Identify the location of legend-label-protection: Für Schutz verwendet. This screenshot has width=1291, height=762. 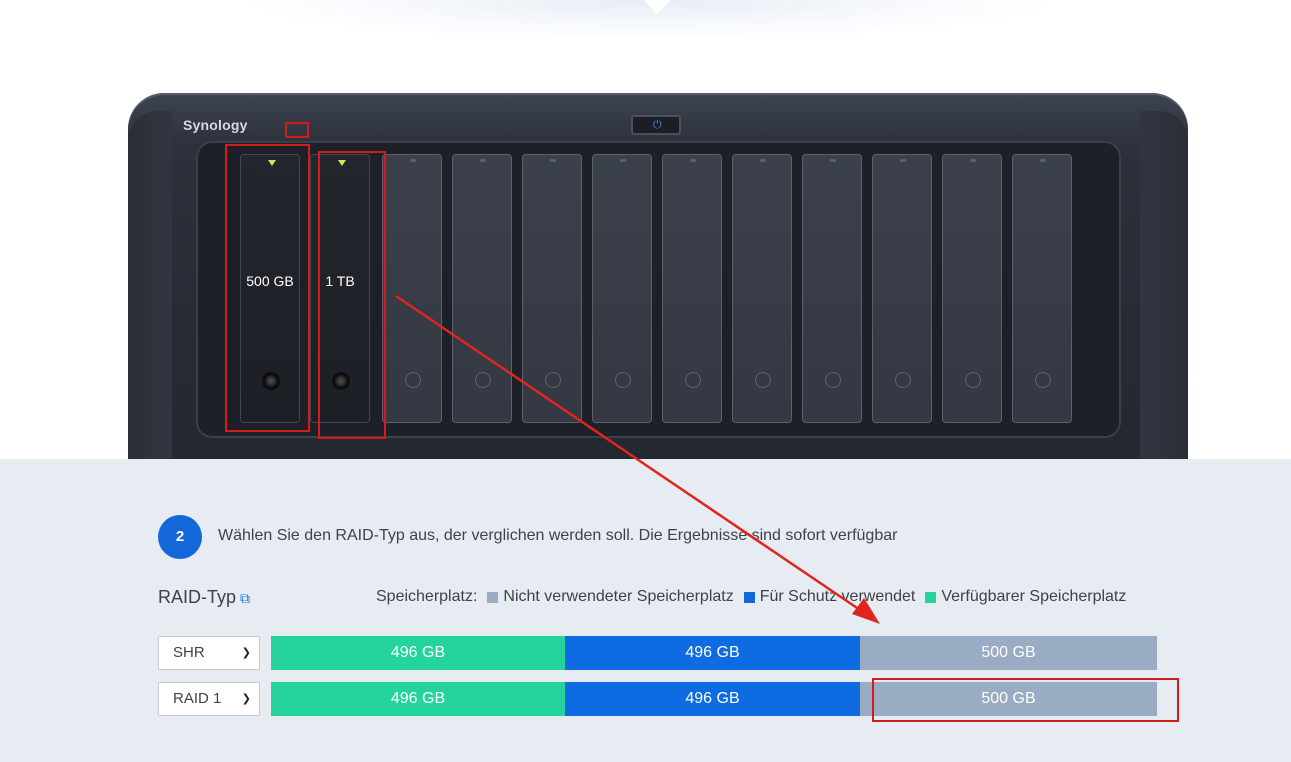
(837, 596).